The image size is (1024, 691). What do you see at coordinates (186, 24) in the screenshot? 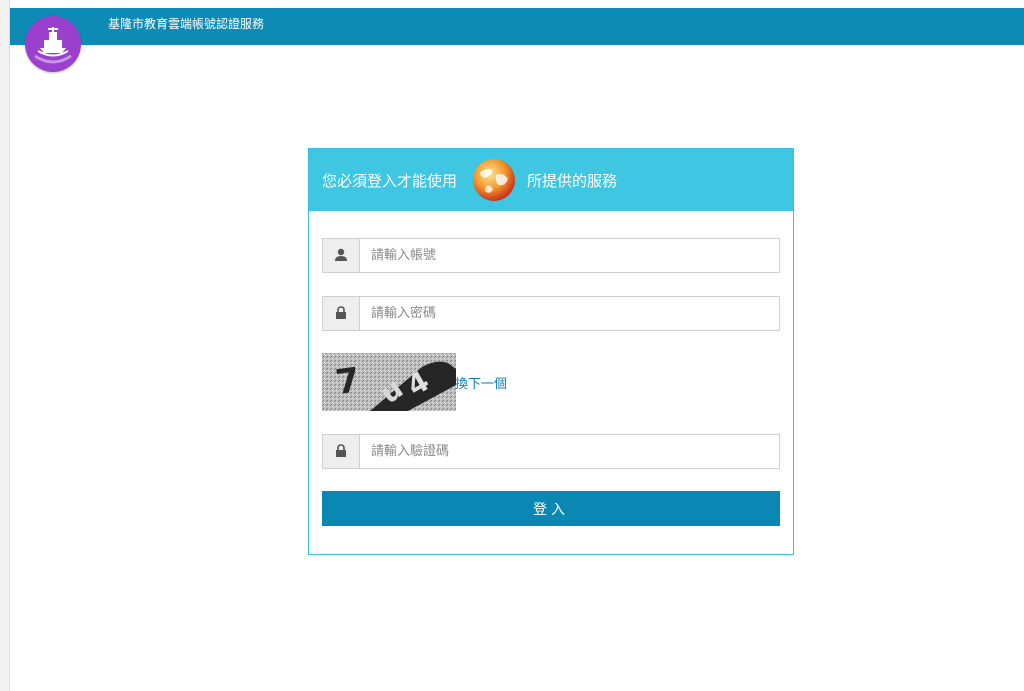
I see `app-title: 基隆市教育雲端帳號認證服務` at bounding box center [186, 24].